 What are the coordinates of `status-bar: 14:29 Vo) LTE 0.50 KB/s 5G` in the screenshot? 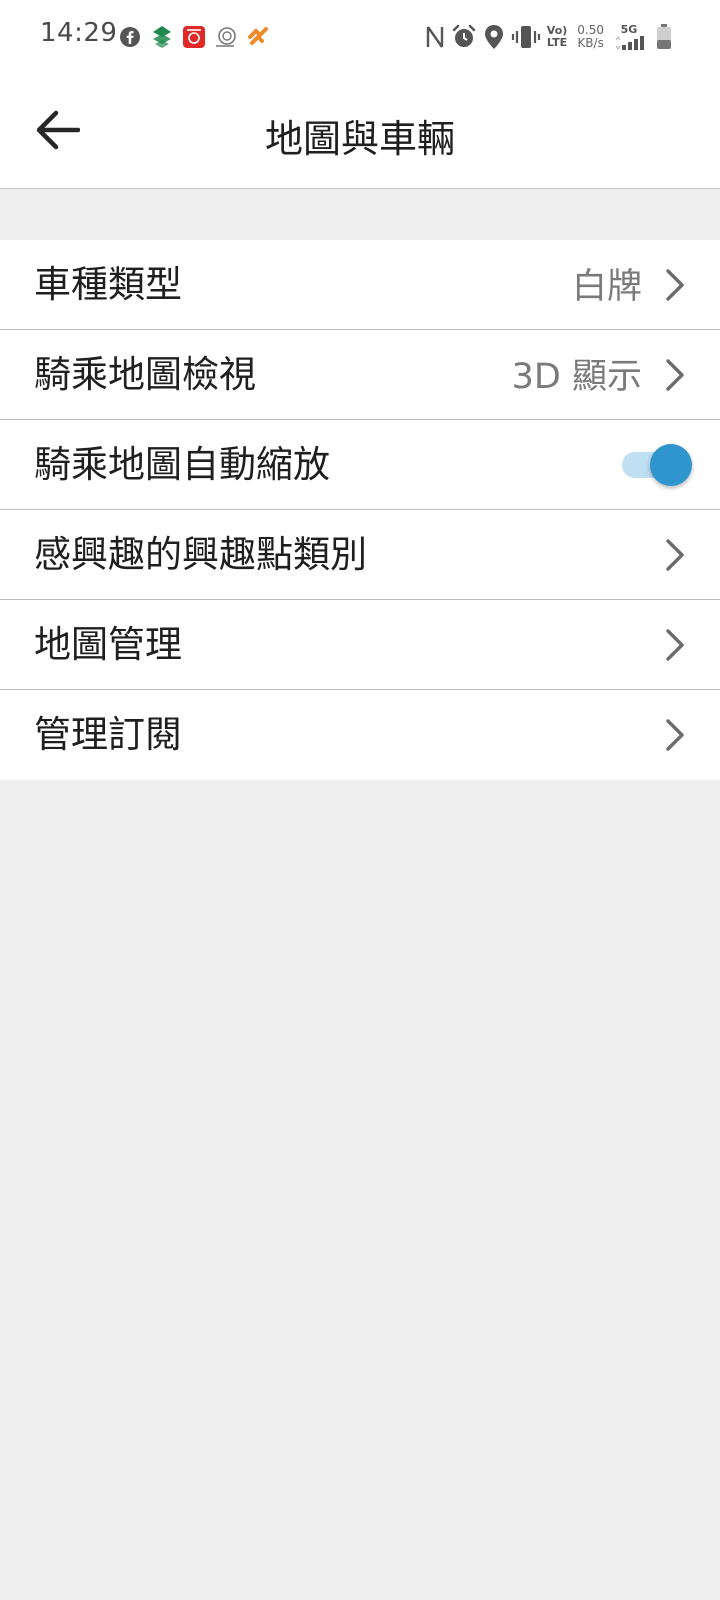 It's located at (360, 38).